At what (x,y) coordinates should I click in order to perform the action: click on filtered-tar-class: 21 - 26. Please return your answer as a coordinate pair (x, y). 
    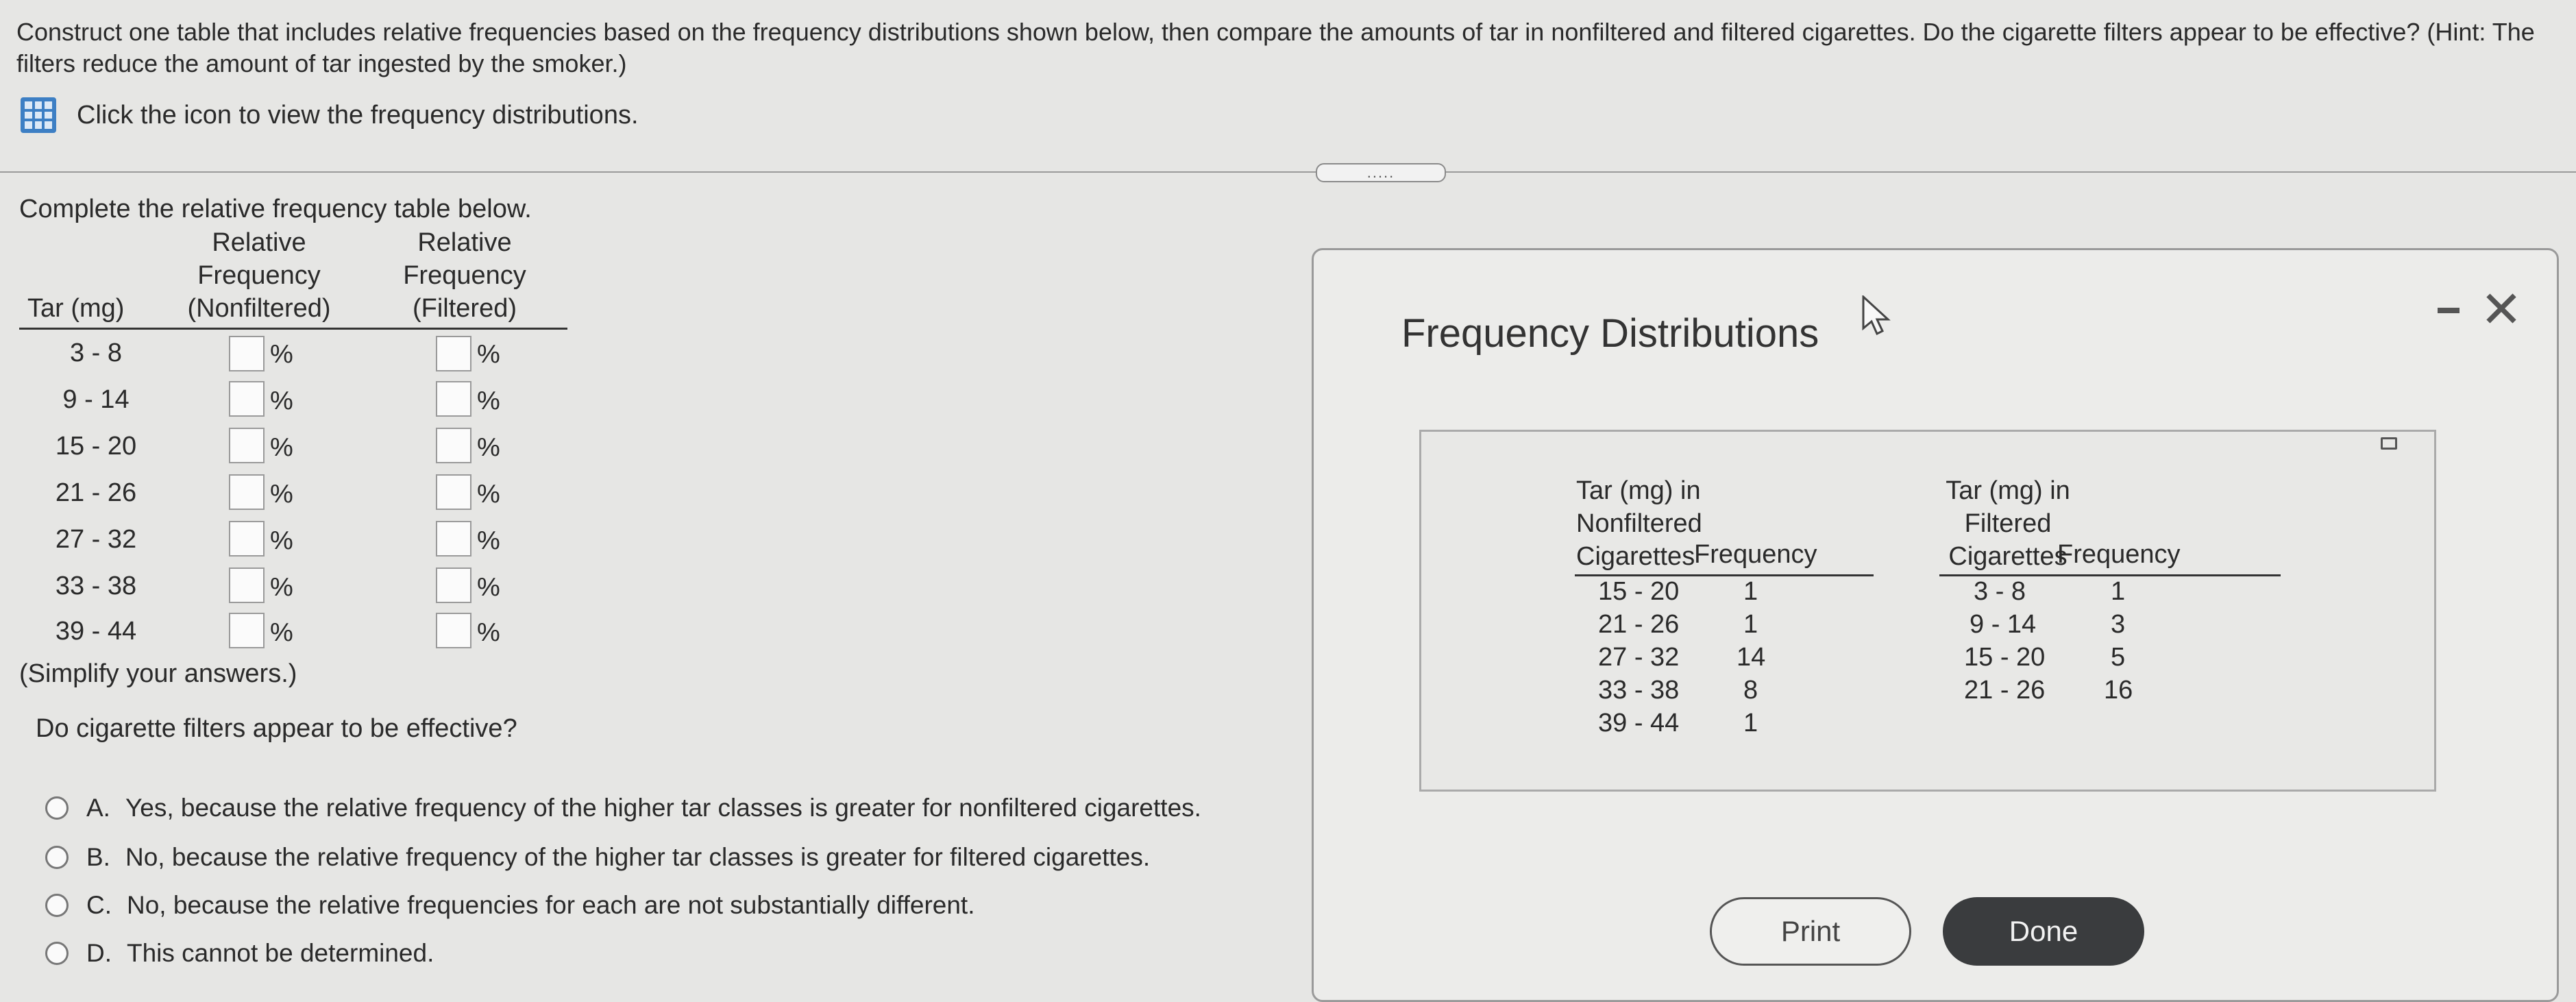
    Looking at the image, I should click on (2005, 690).